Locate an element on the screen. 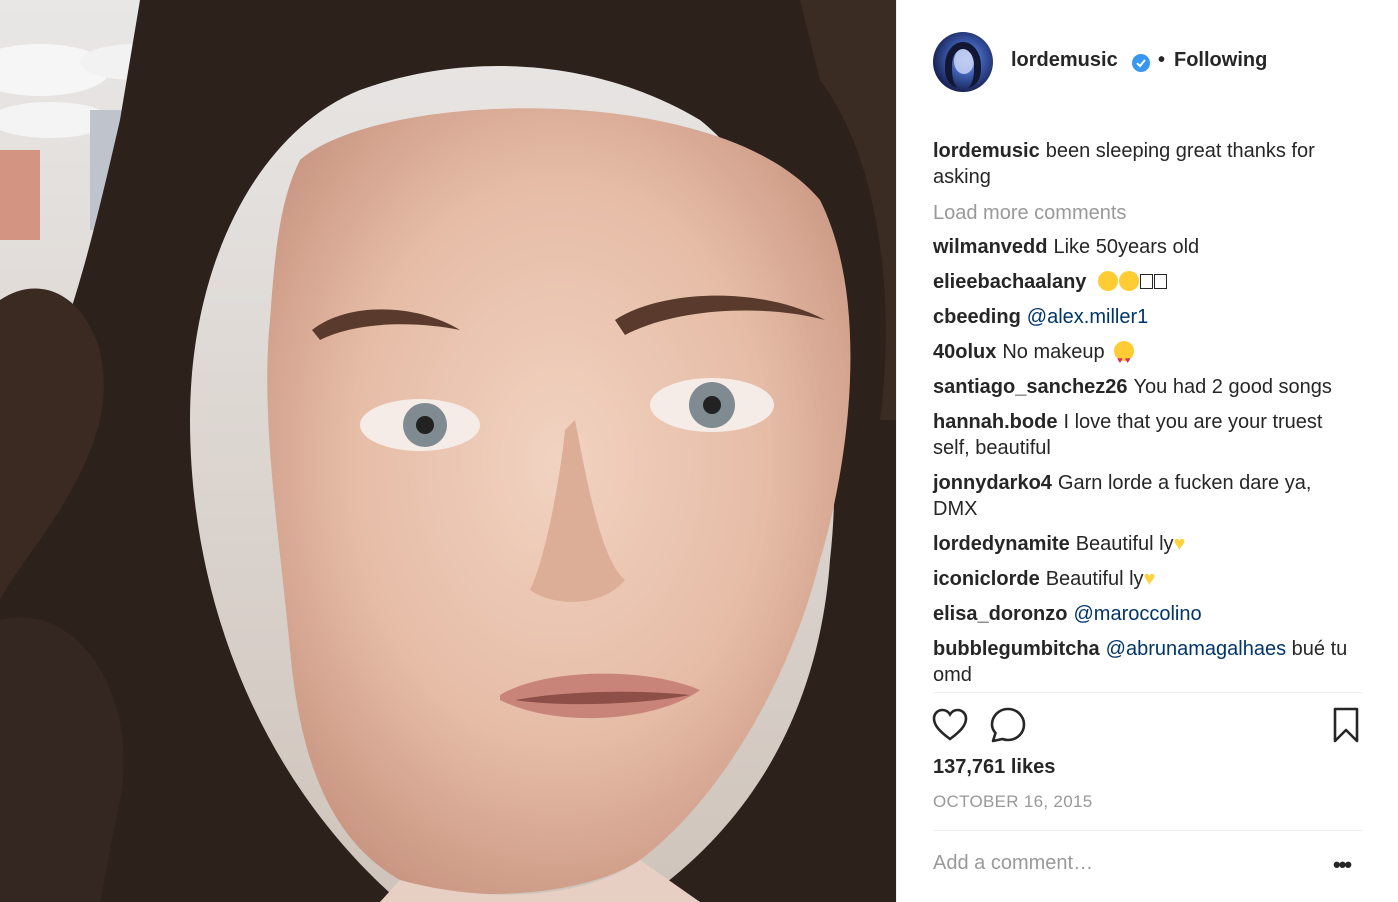 The width and height of the screenshot is (1398, 902). verified-badge-icon is located at coordinates (1141, 63).